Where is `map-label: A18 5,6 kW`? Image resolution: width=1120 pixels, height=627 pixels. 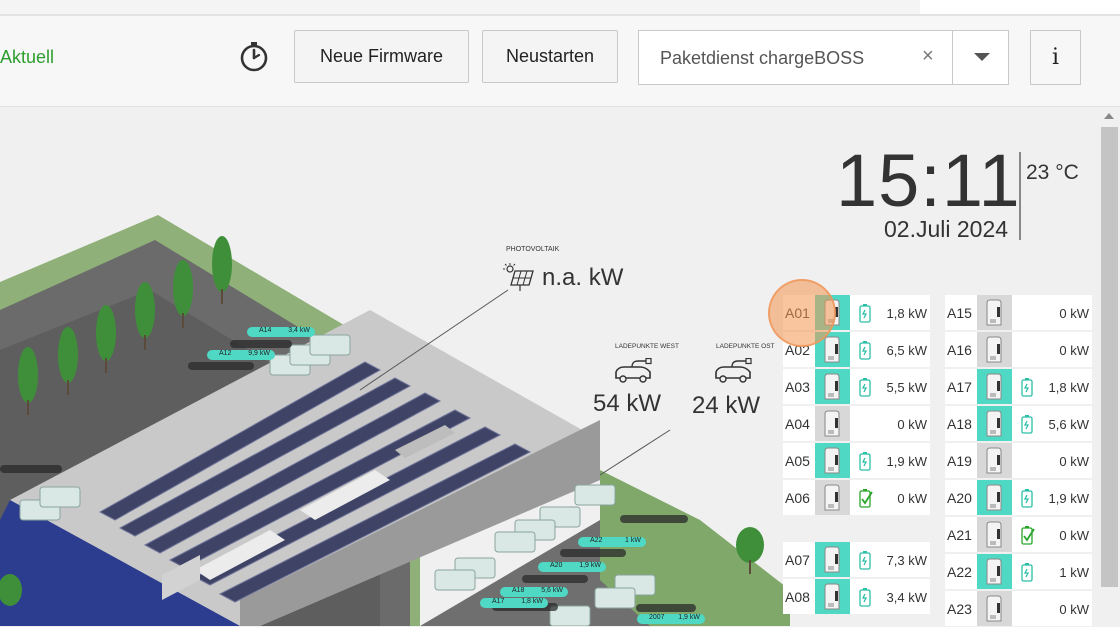
map-label: A18 5,6 kW is located at coordinates (534, 592).